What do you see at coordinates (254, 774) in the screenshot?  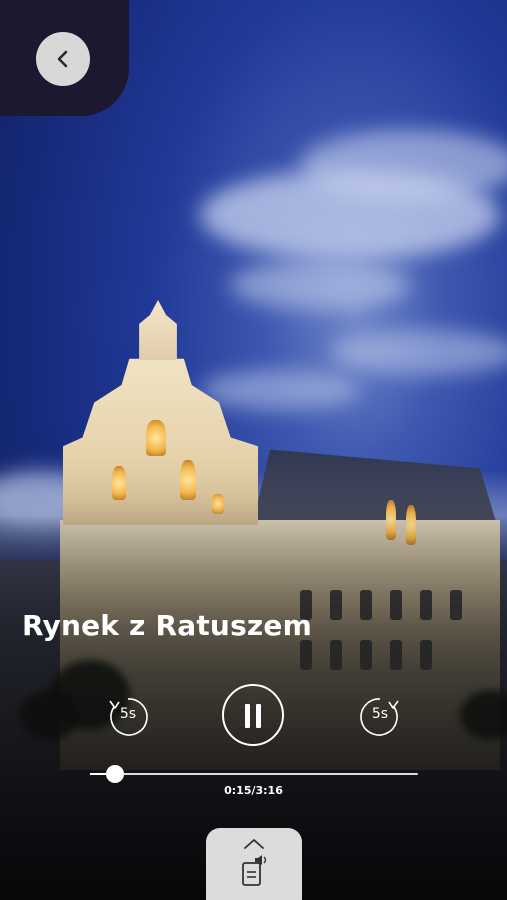 I see `progress-track` at bounding box center [254, 774].